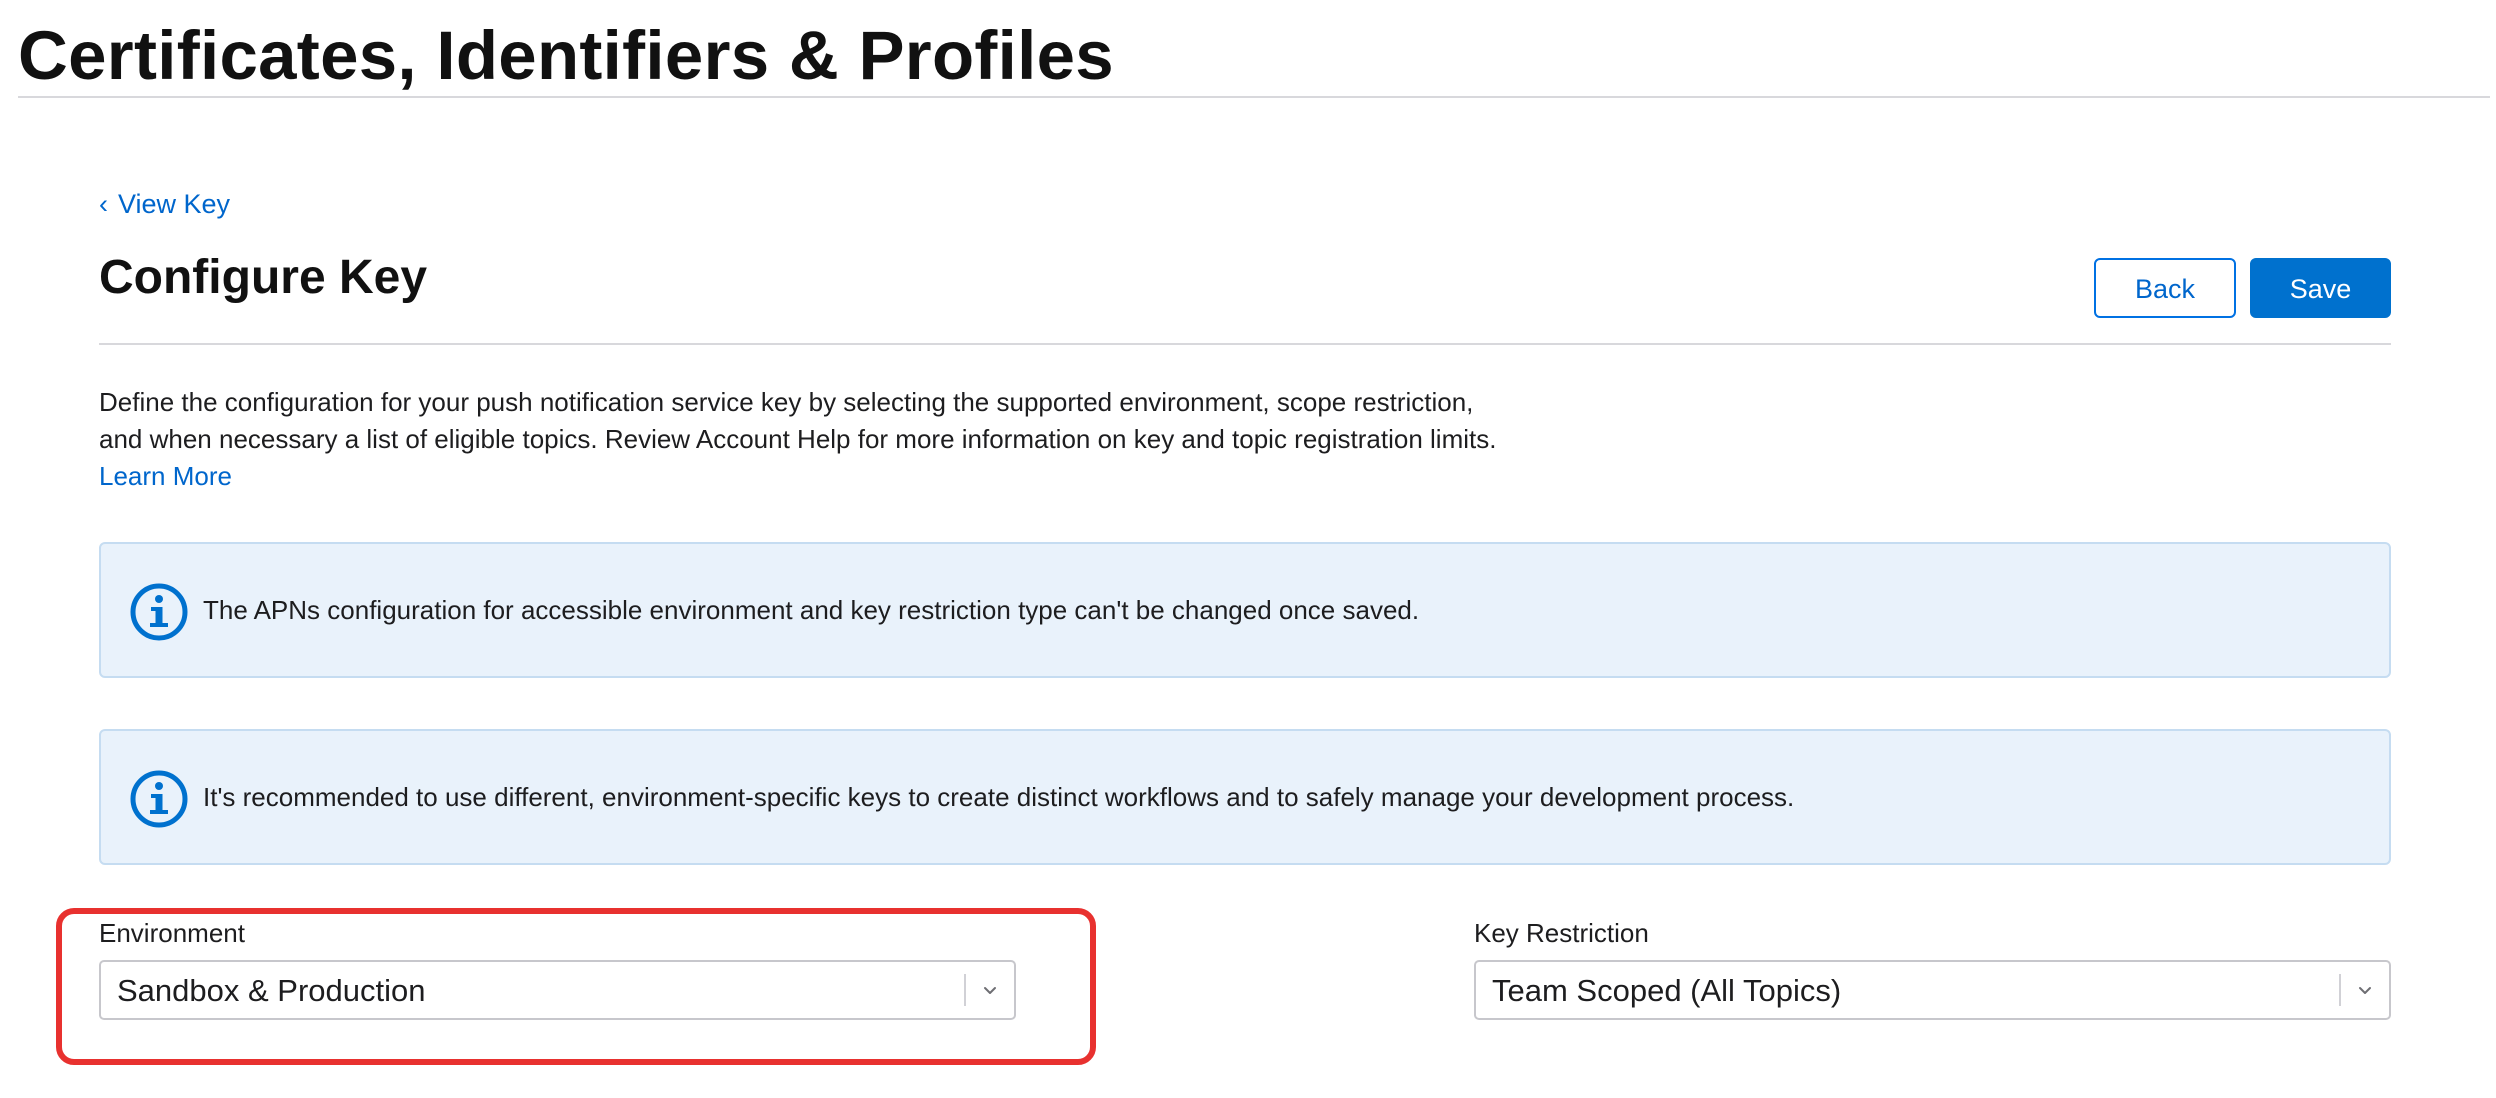 This screenshot has width=2496, height=1098. What do you see at coordinates (1932, 990) in the screenshot?
I see `key-restriction-select: Team Scoped (All Topics)` at bounding box center [1932, 990].